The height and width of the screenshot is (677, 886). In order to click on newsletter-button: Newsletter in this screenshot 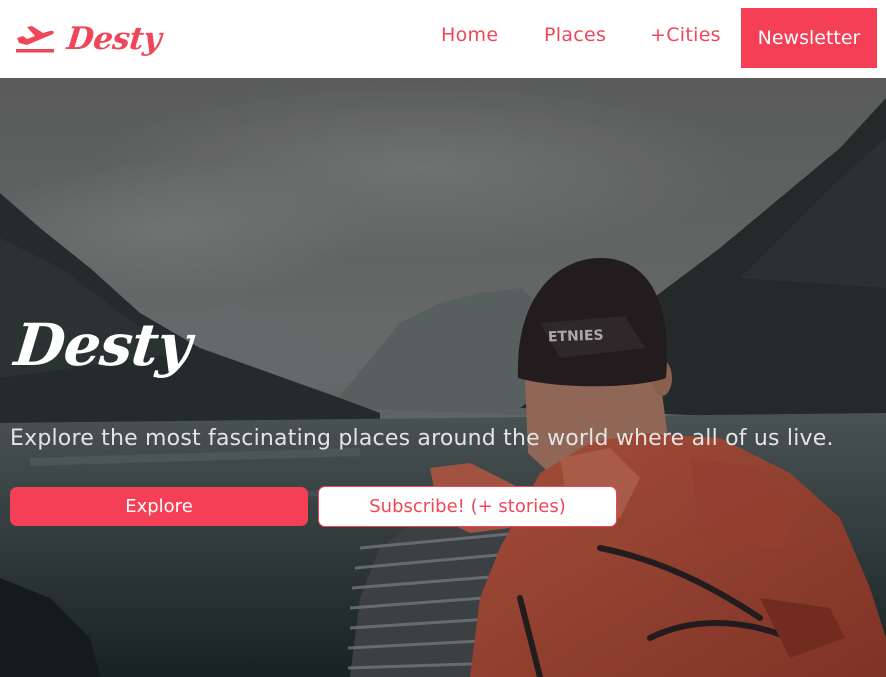, I will do `click(809, 38)`.